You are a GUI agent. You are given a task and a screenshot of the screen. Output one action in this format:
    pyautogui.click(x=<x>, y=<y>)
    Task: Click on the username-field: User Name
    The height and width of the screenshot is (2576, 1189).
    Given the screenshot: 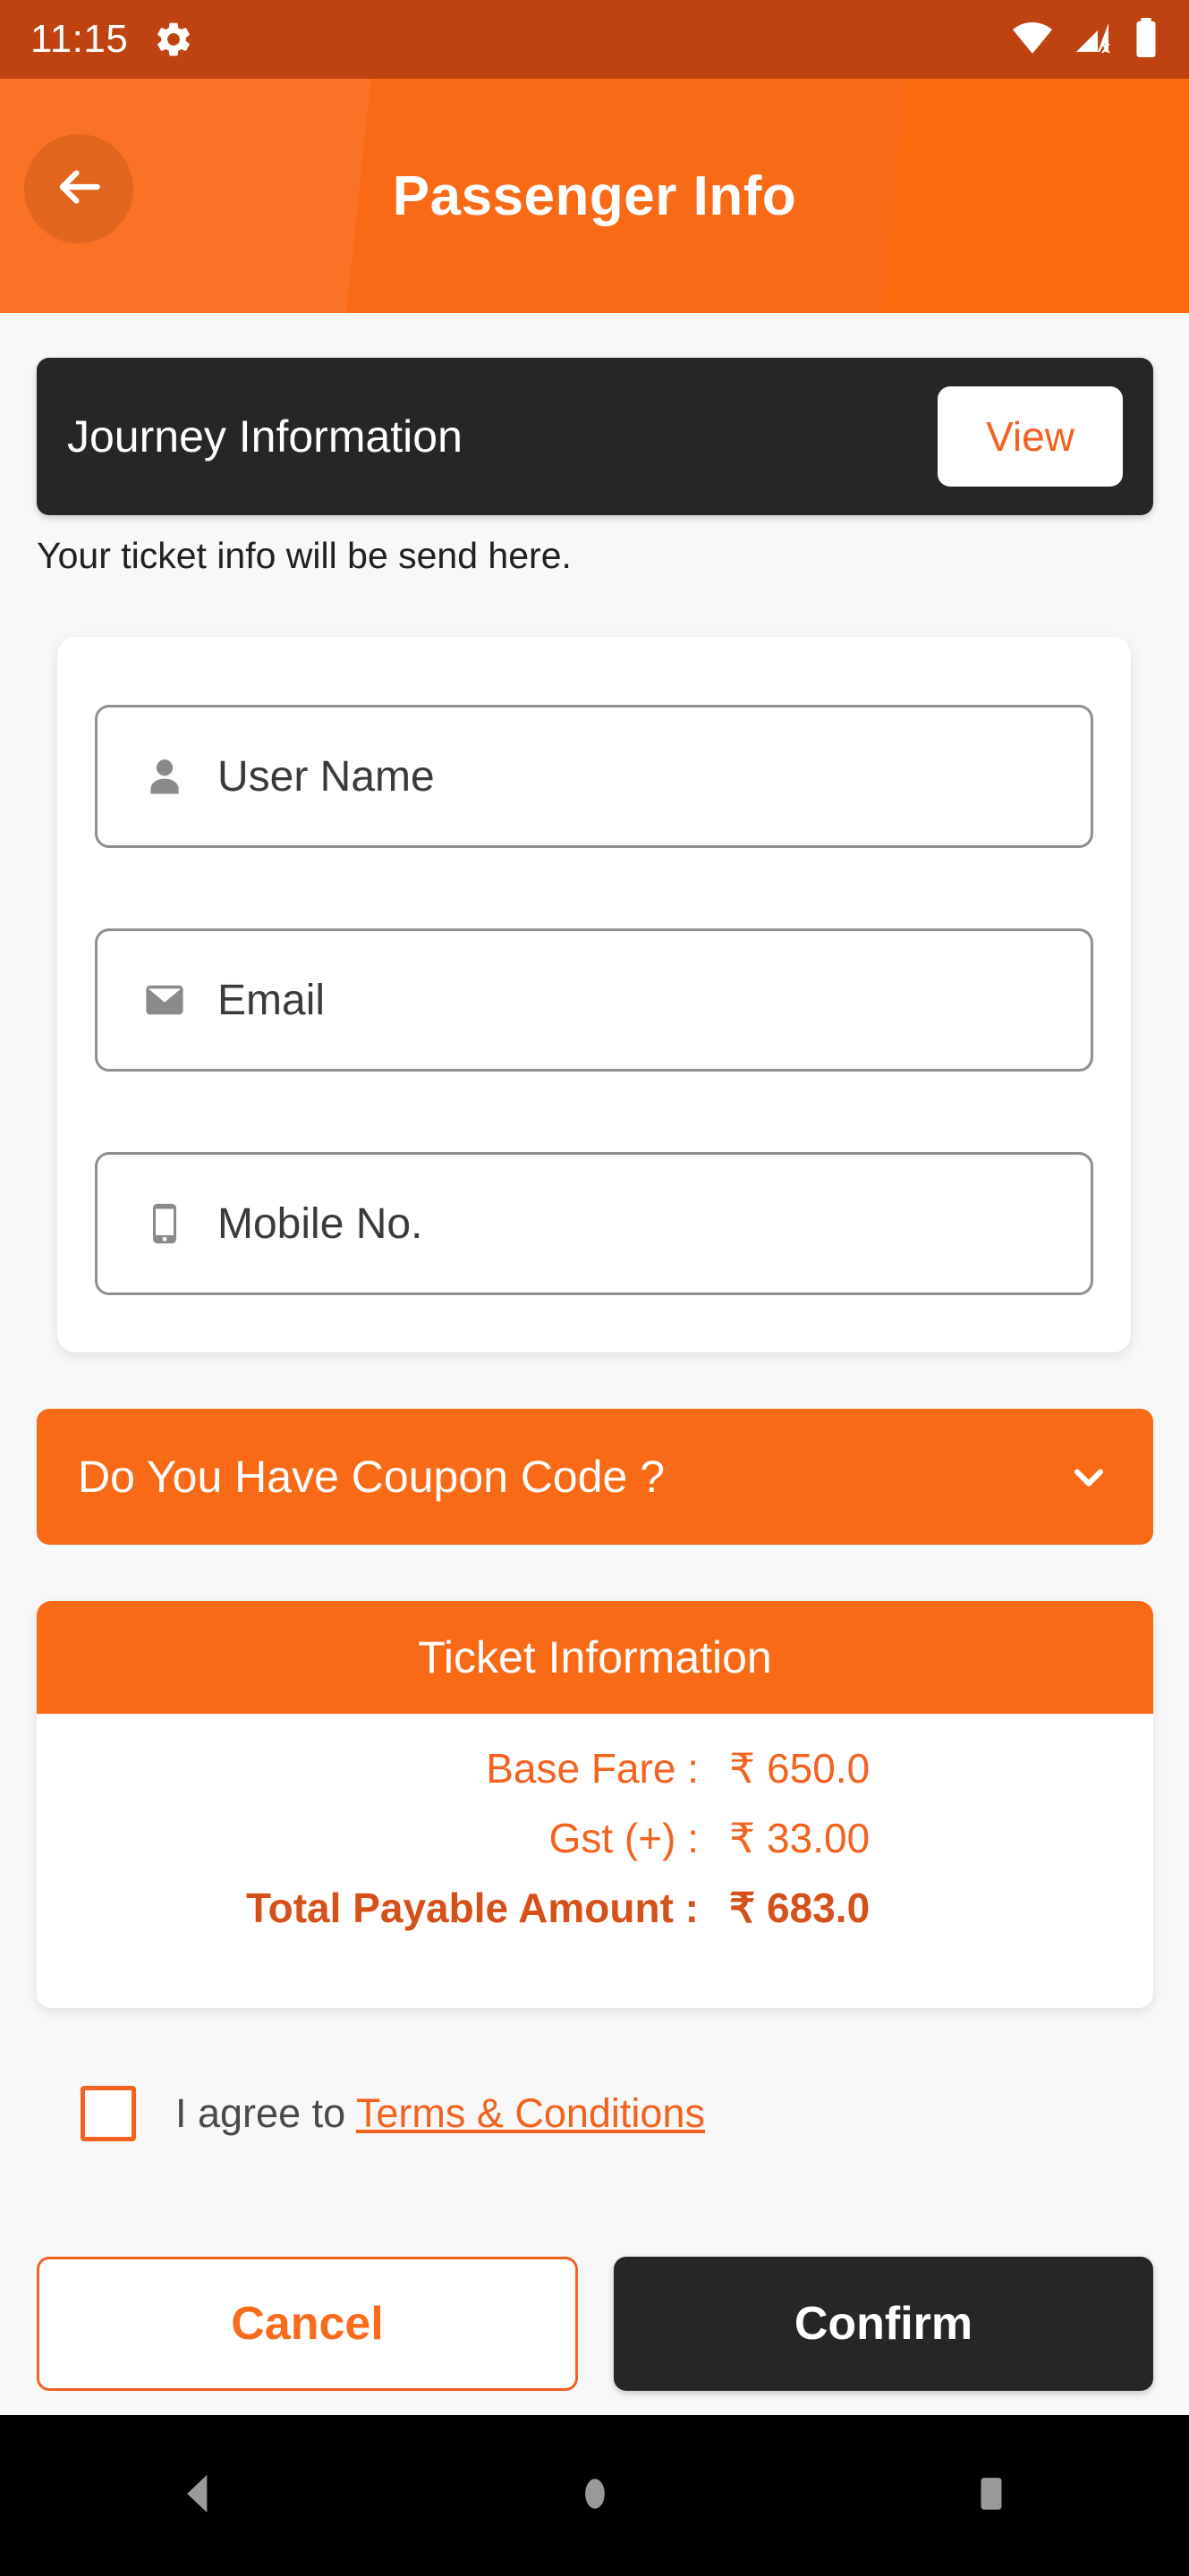 What is the action you would take?
    pyautogui.click(x=594, y=776)
    